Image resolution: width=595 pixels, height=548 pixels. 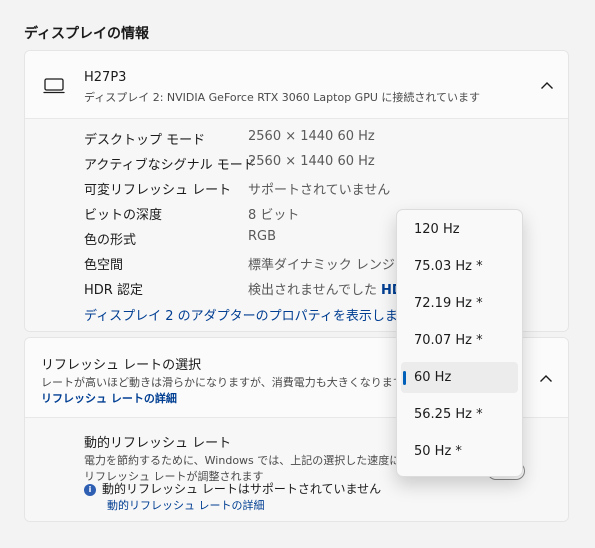 I want to click on monitor-icon, so click(x=54, y=86).